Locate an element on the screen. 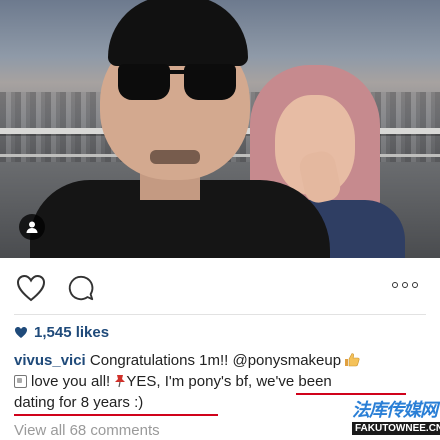 The height and width of the screenshot is (440, 440). comment-bubble-icon is located at coordinates (81, 288).